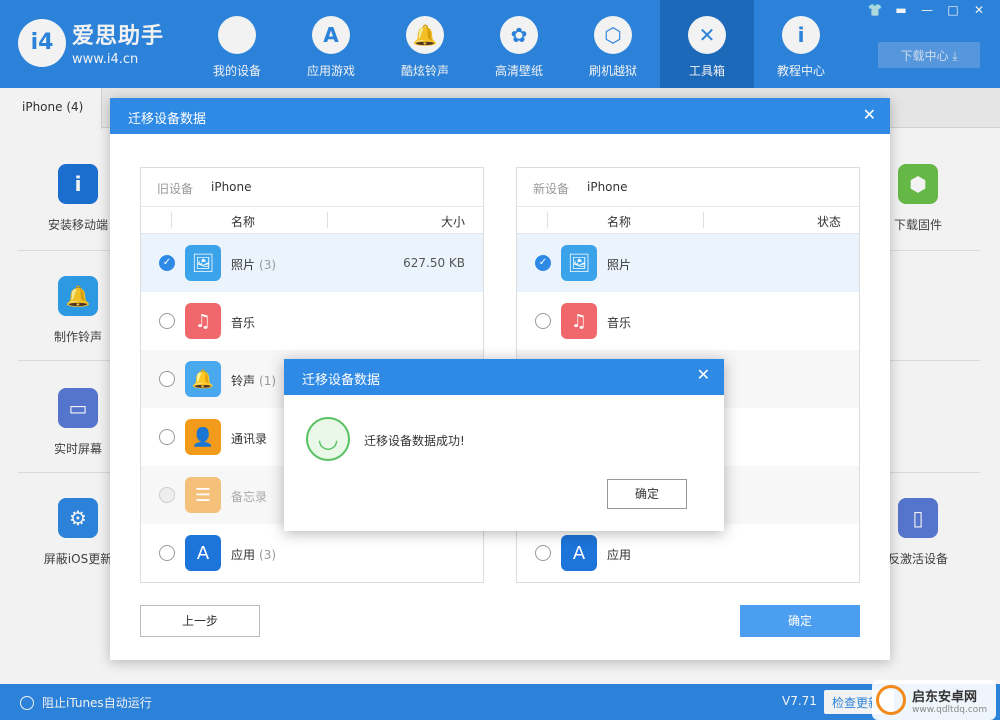 This screenshot has height=720, width=1000. Describe the element at coordinates (504, 377) in the screenshot. I see `success-dialog-header: 迁移设备数据 ✕` at that location.